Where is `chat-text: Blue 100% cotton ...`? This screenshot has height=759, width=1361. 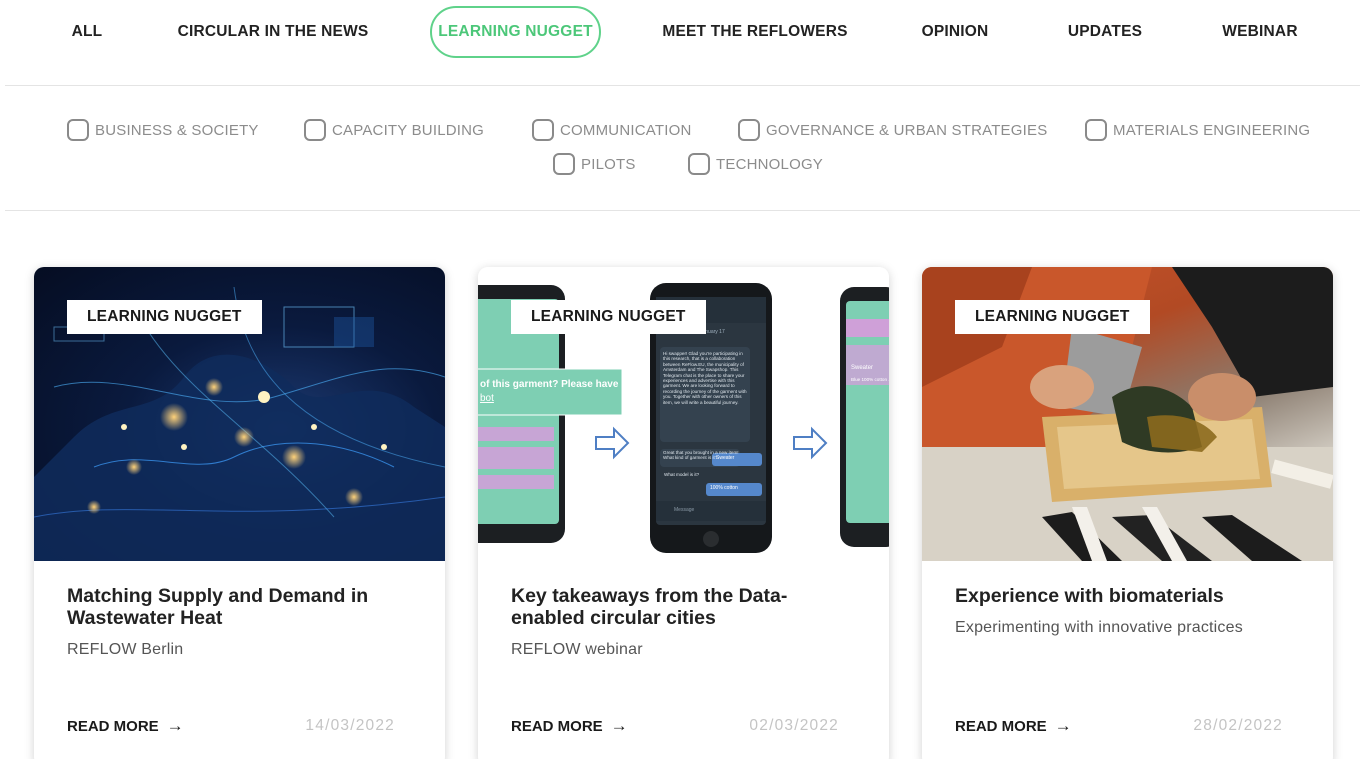 chat-text: Blue 100% cotton ... is located at coordinates (870, 379).